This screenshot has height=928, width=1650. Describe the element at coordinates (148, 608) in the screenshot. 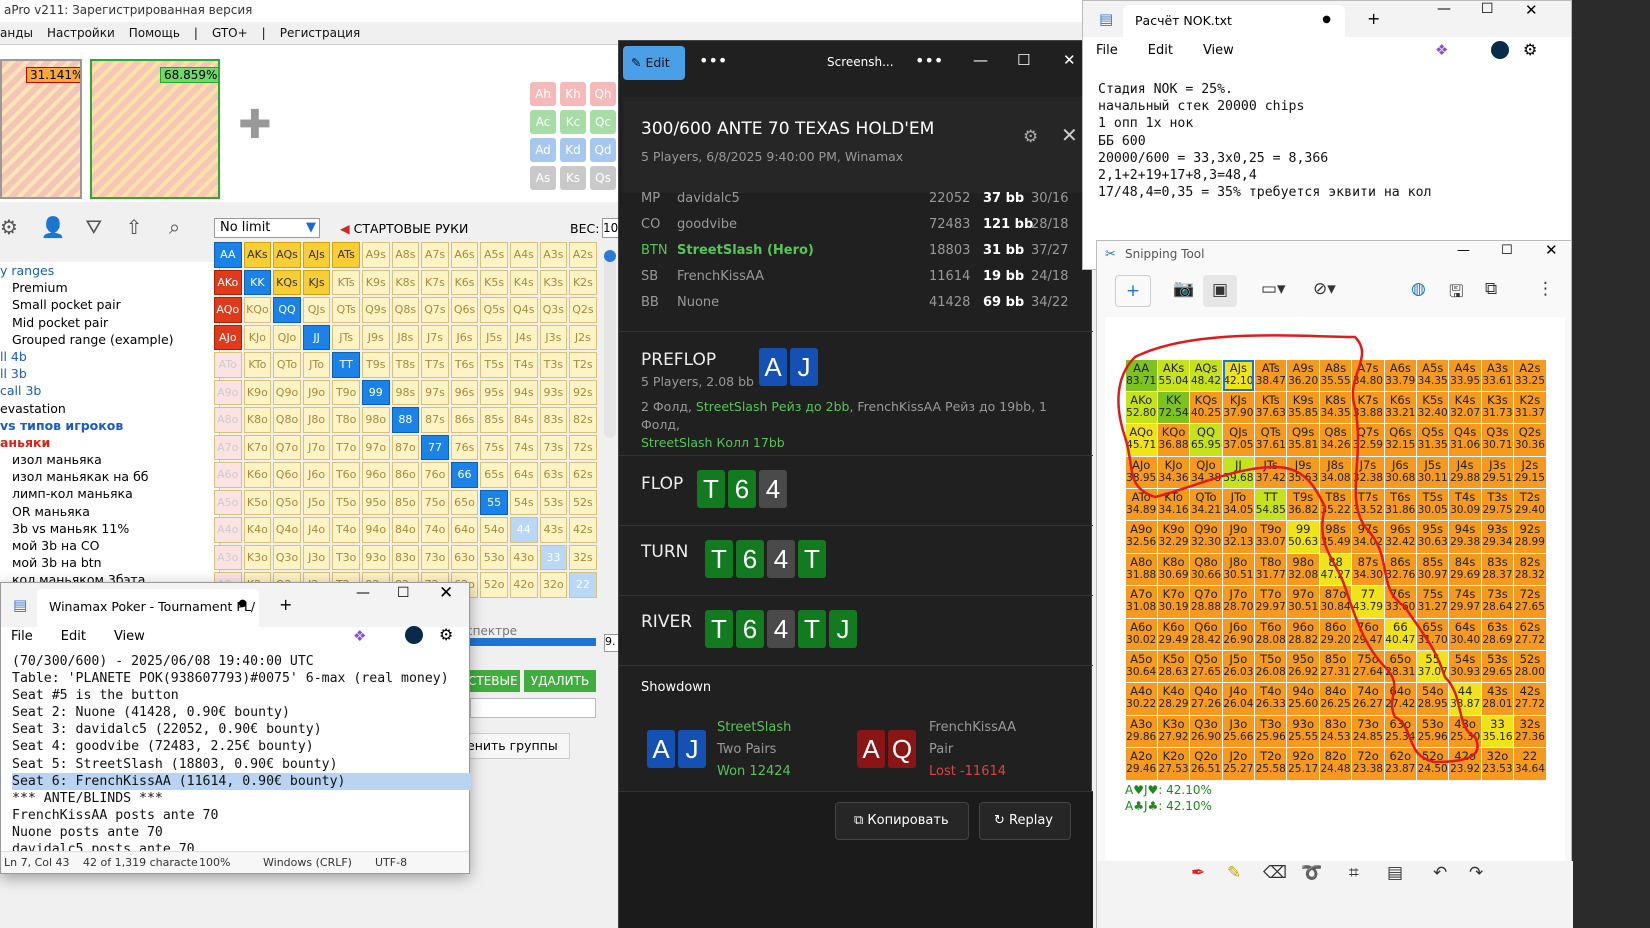

I see `notepad-tab: Winamax Poker - Tournament PL/●` at that location.